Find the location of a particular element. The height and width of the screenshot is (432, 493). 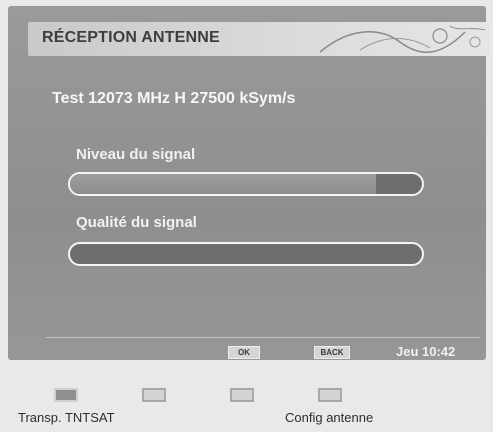

green-function-button is located at coordinates (154, 395).